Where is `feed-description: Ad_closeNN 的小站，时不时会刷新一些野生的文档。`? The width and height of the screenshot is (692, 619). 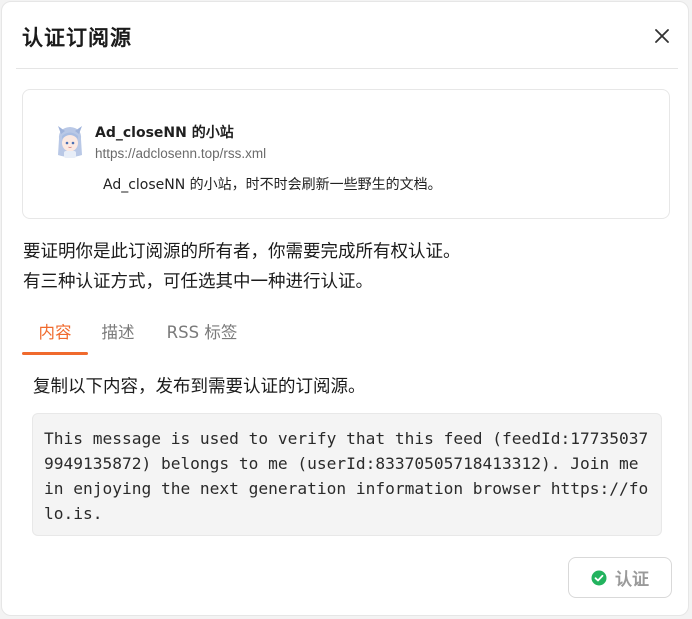 feed-description: Ad_closeNN 的小站，时不时会刷新一些野生的文档。 is located at coordinates (272, 185).